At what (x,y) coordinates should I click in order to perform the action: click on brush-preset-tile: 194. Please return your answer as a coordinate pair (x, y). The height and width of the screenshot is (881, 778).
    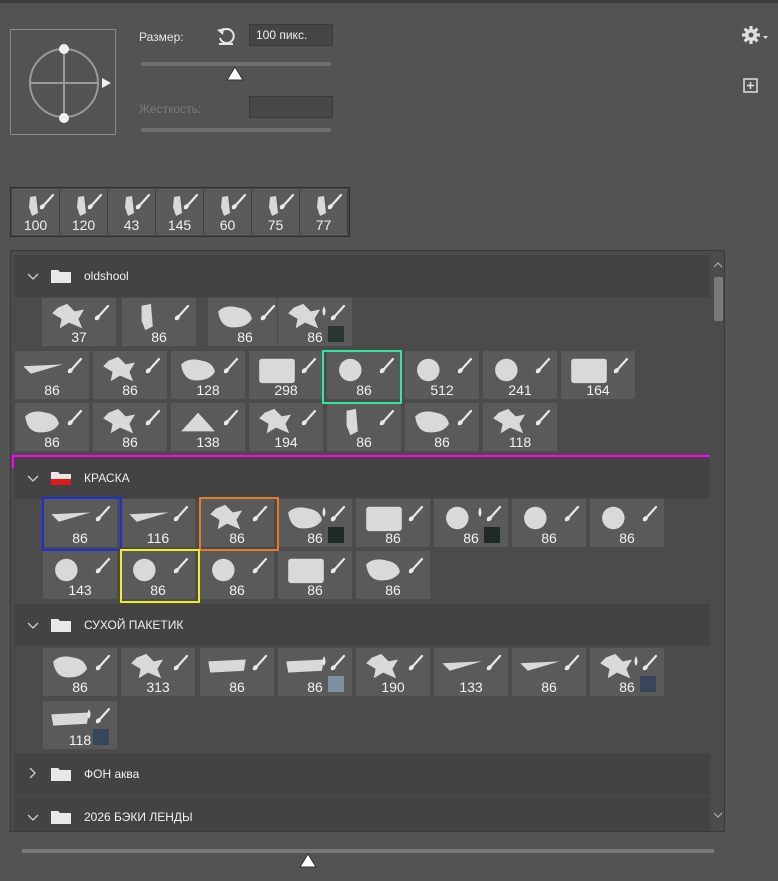
    Looking at the image, I should click on (286, 427).